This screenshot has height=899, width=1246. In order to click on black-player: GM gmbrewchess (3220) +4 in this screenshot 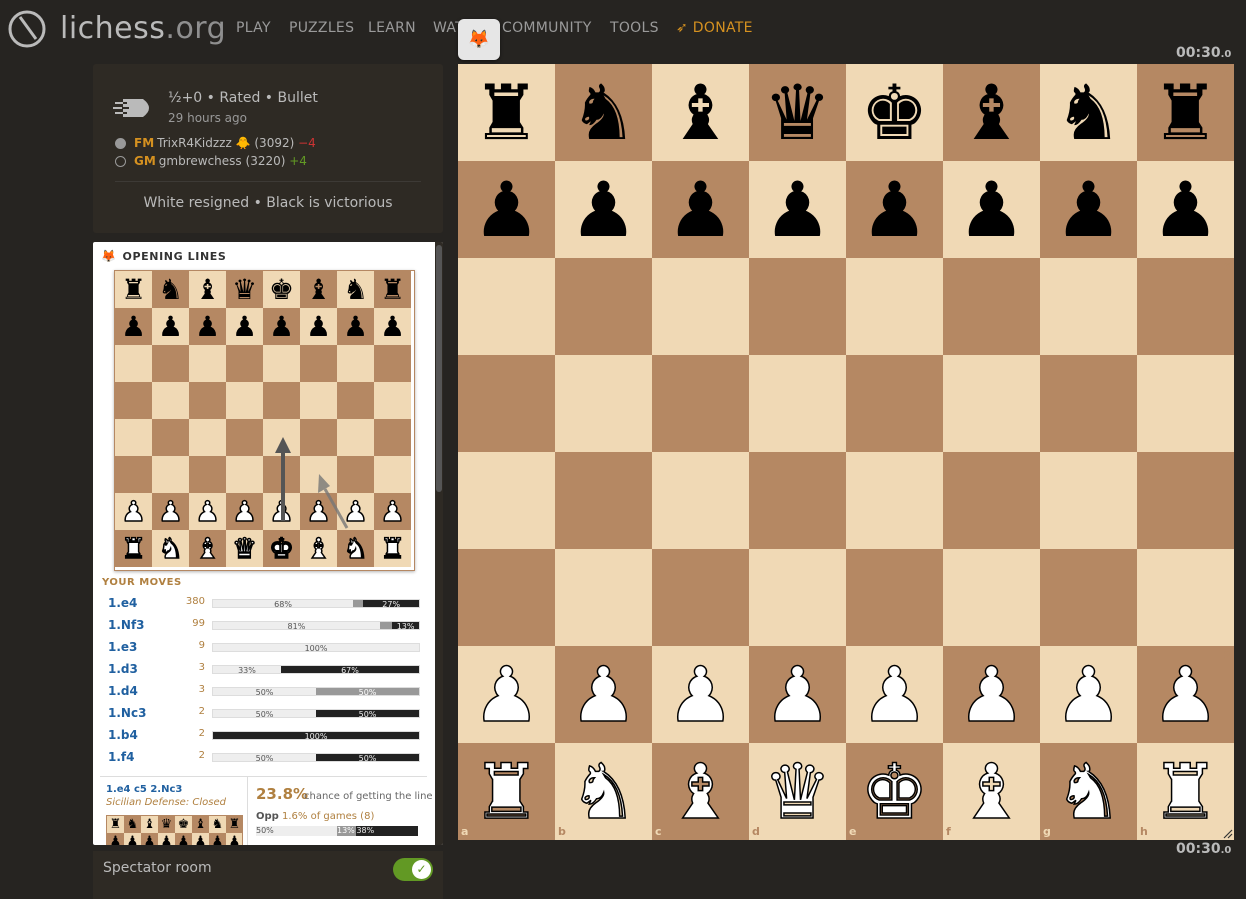, I will do `click(211, 161)`.